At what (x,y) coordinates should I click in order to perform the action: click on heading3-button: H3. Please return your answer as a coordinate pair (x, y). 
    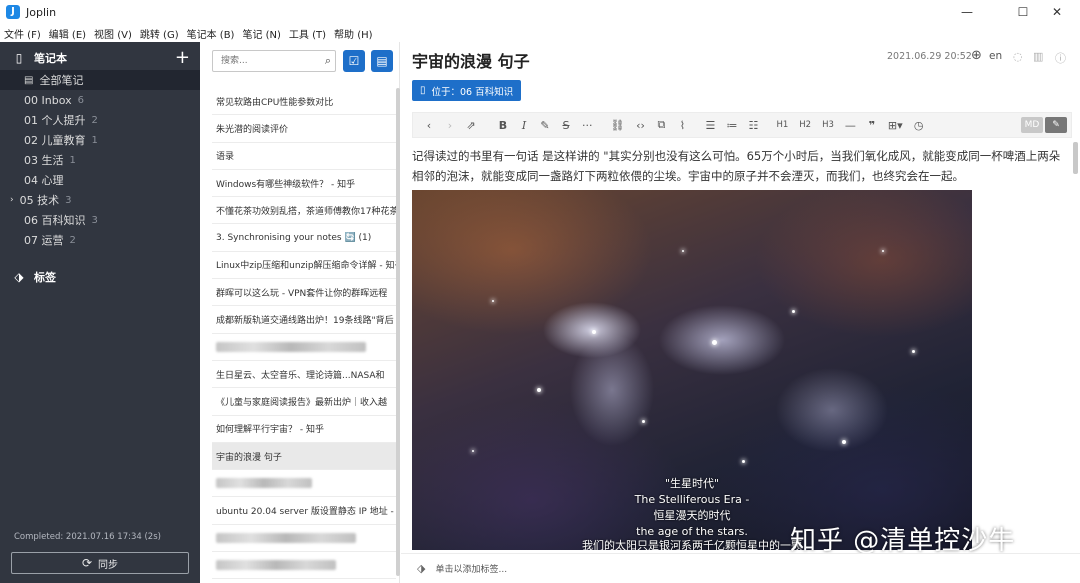
    Looking at the image, I should click on (828, 125).